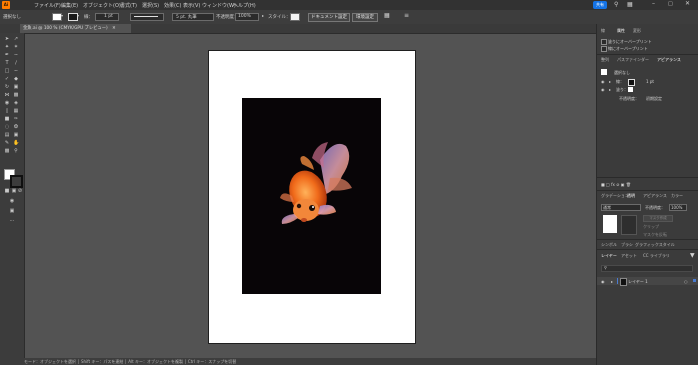  What do you see at coordinates (655, 235) in the screenshot?
I see `invert-mask-option: マスクを反転` at bounding box center [655, 235].